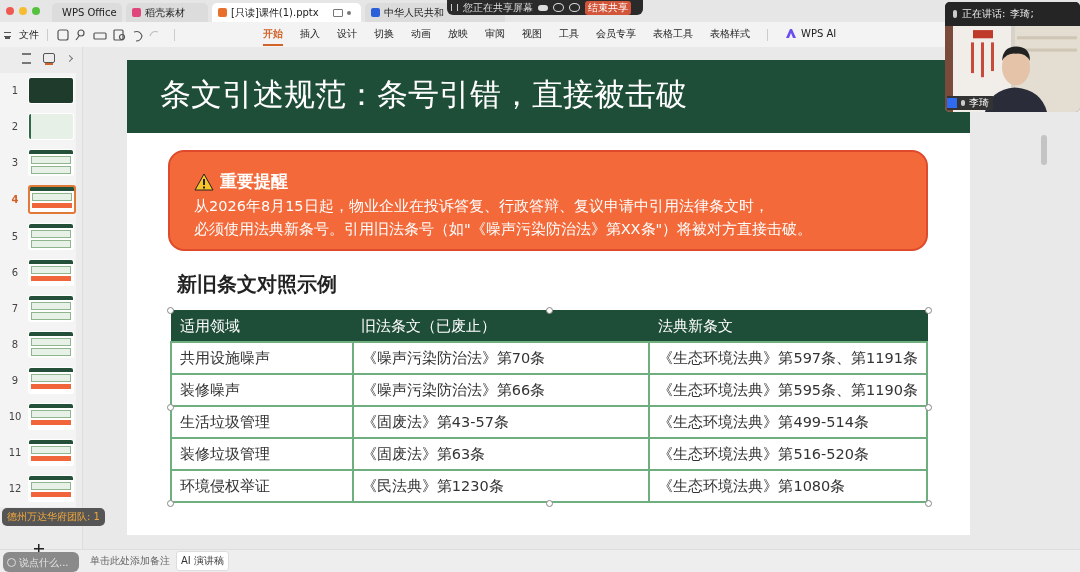 The image size is (1080, 572). I want to click on menu-icon, so click(7, 34).